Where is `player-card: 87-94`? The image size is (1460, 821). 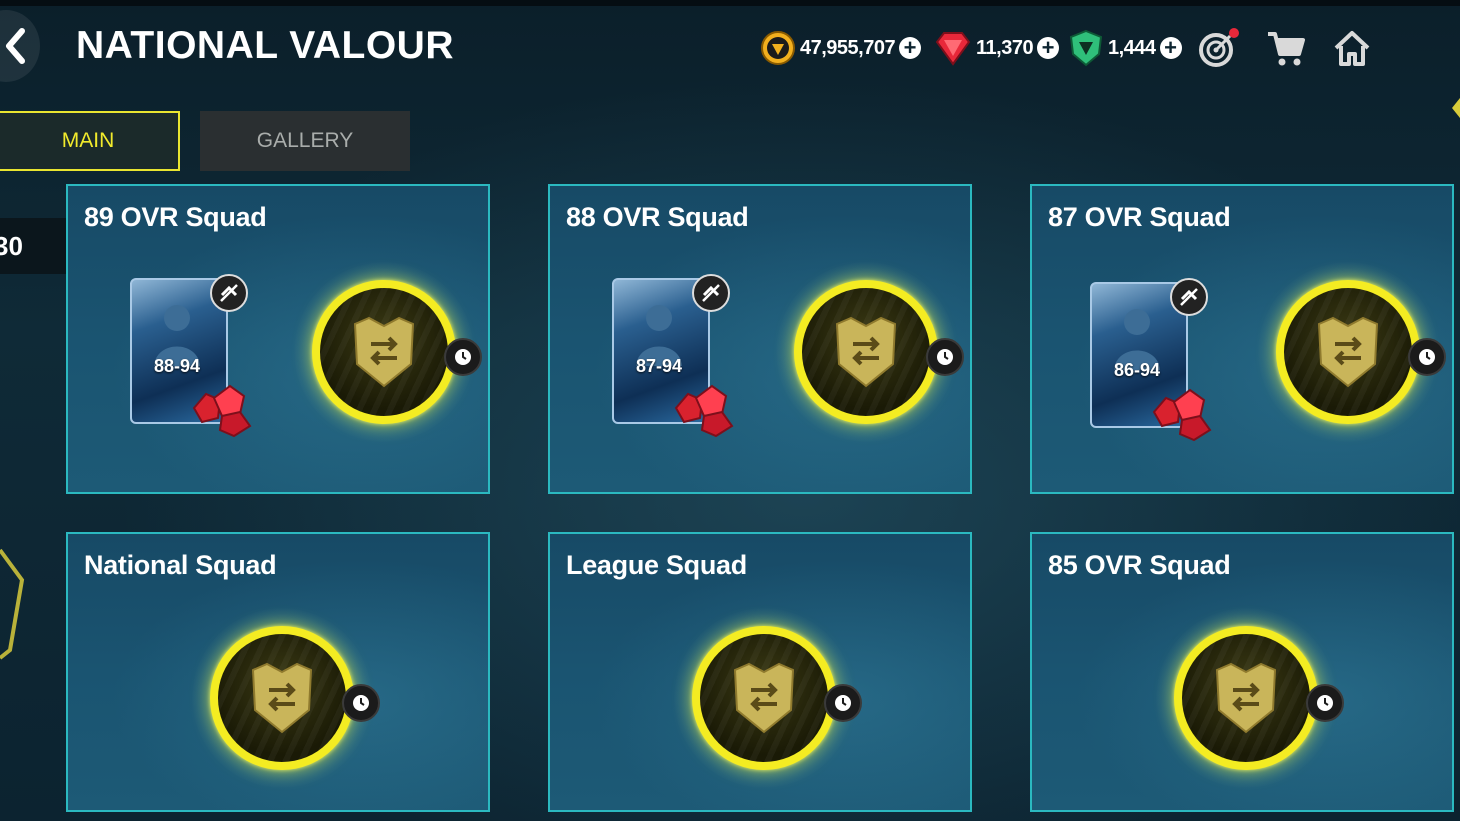
player-card: 87-94 is located at coordinates (670, 356).